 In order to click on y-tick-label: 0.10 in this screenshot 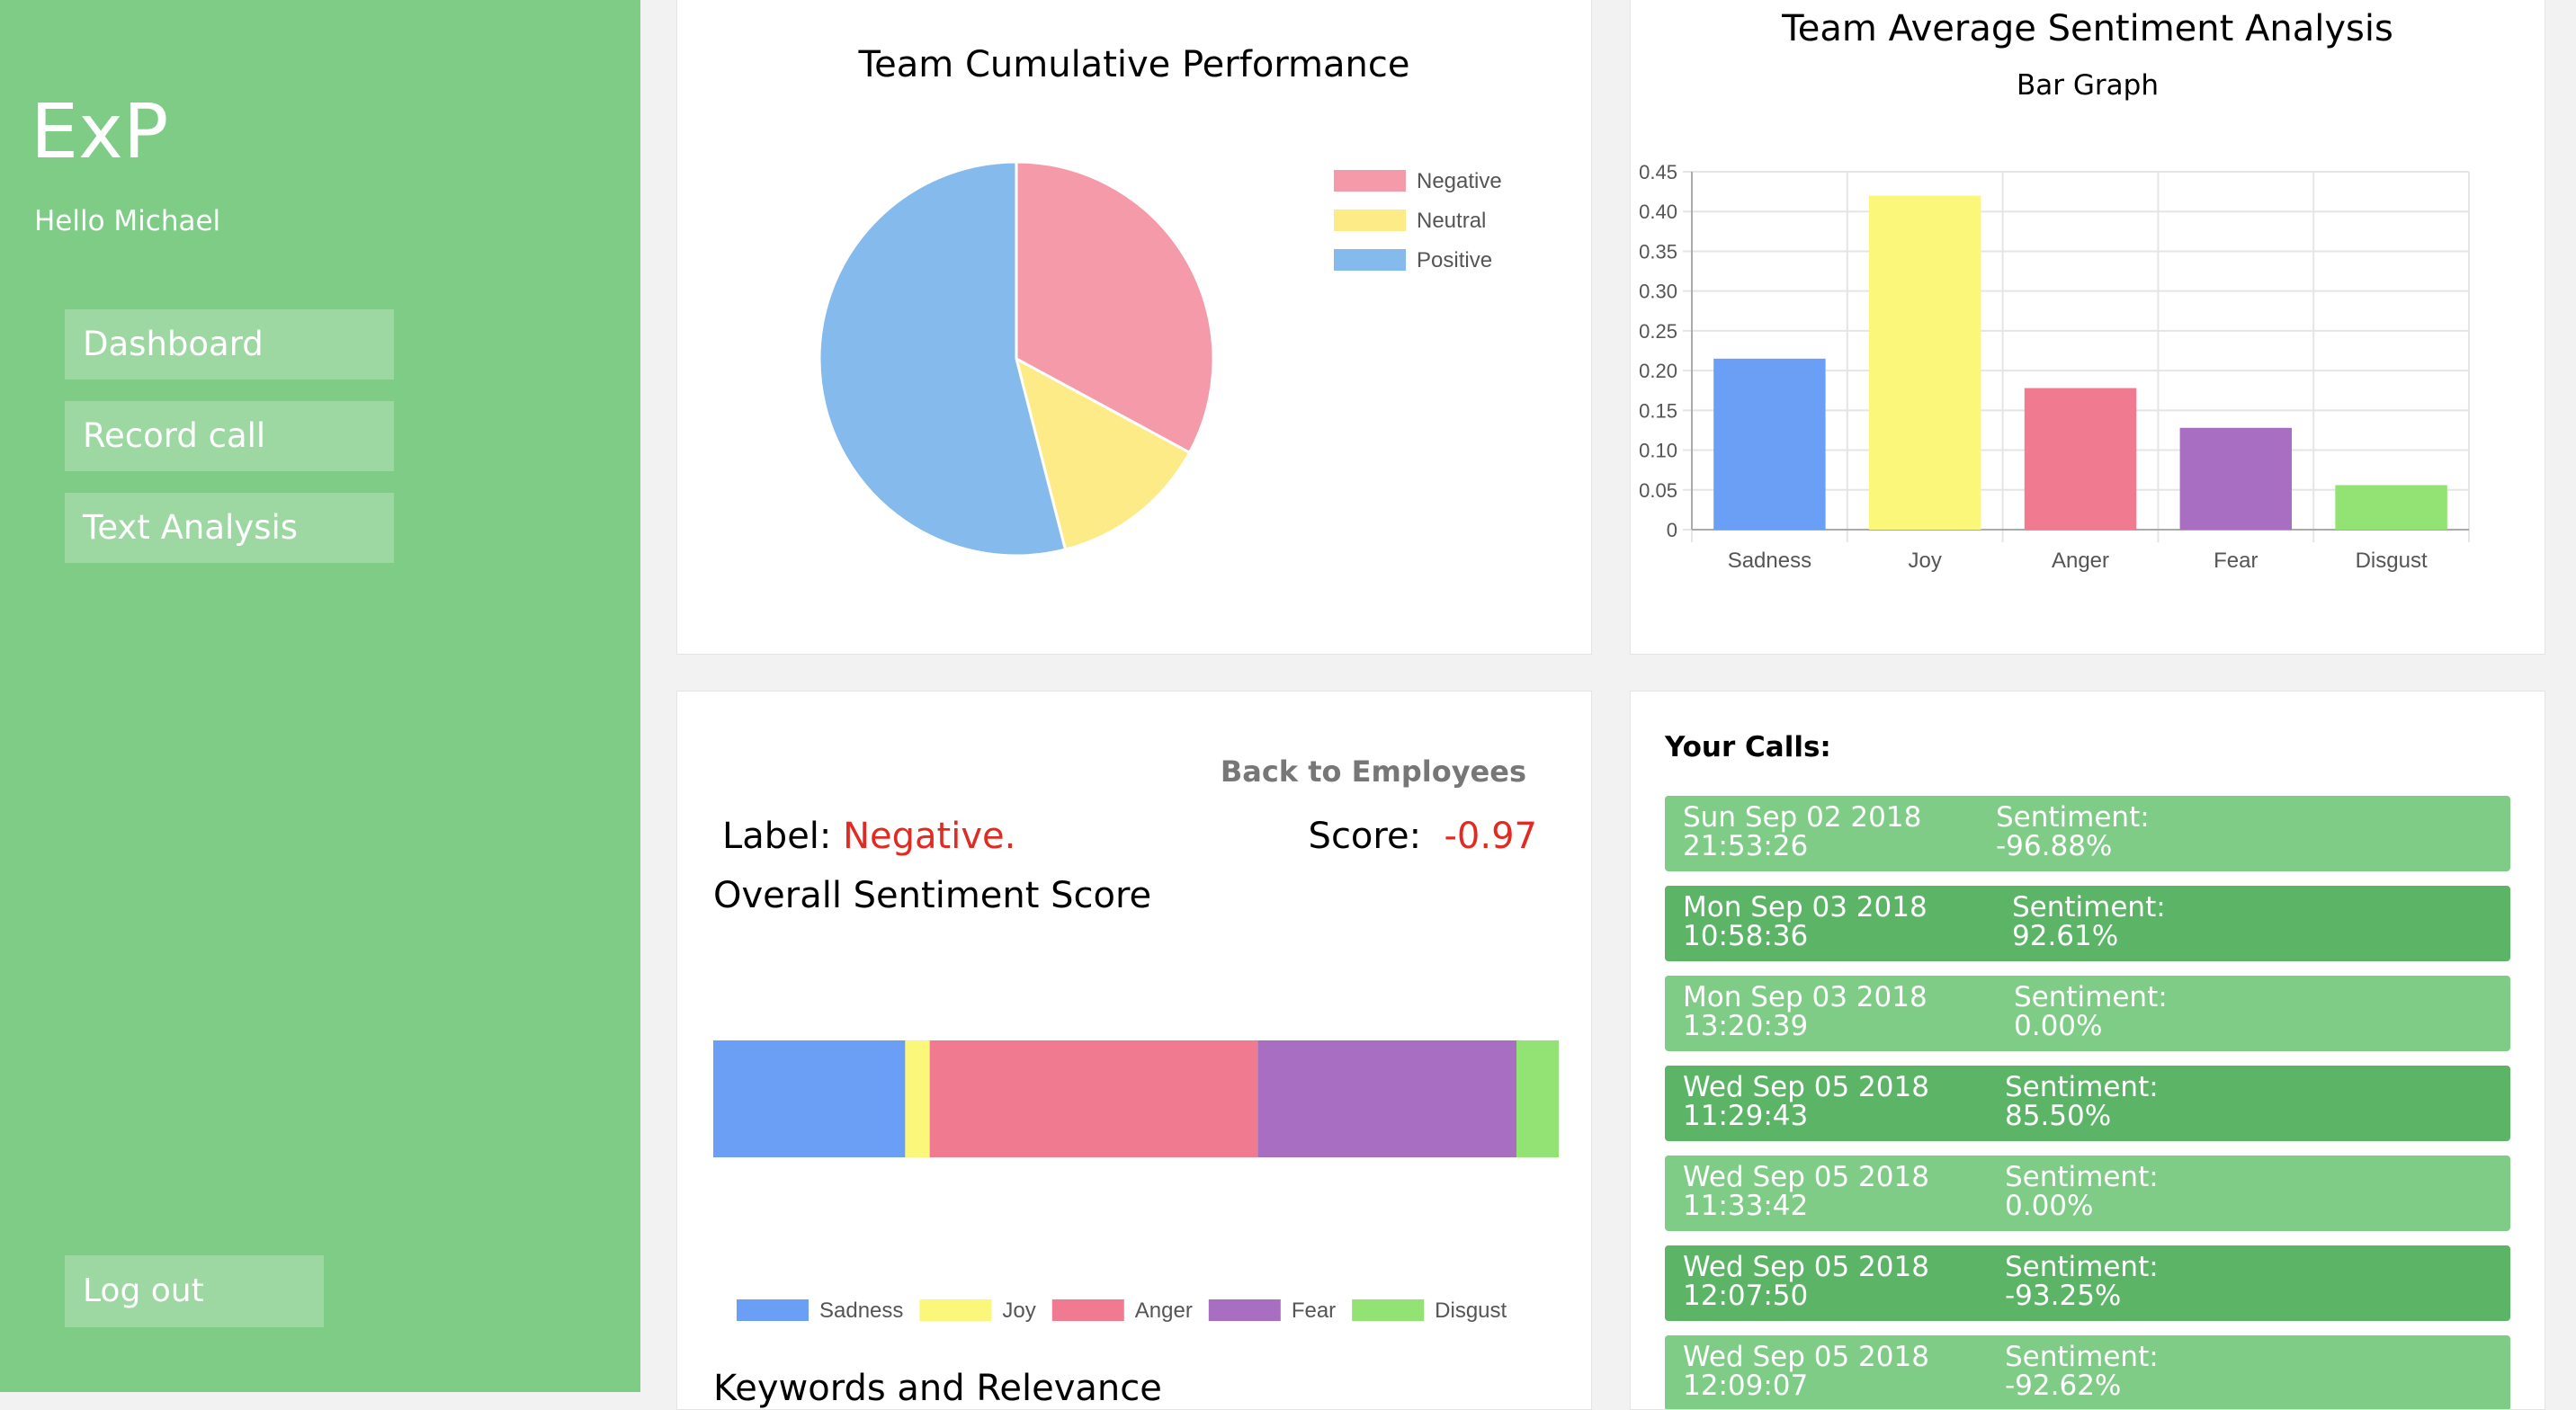, I will do `click(1658, 451)`.